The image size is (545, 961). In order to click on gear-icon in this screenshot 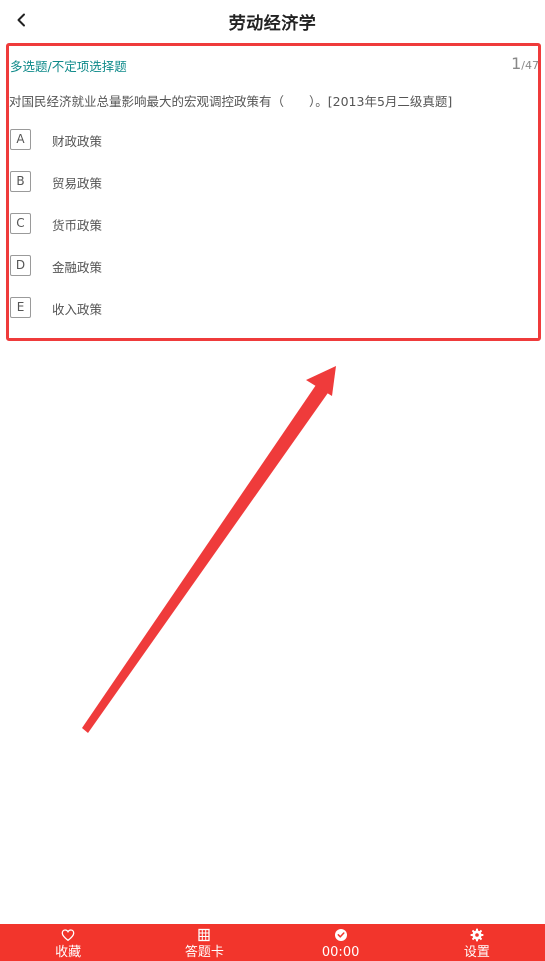, I will do `click(477, 935)`.